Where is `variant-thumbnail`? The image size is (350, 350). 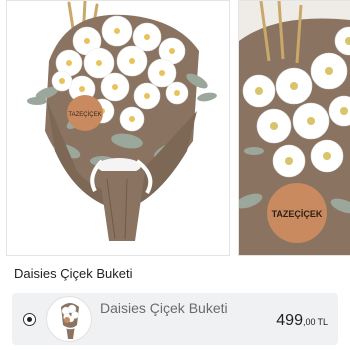 variant-thumbnail is located at coordinates (69, 319).